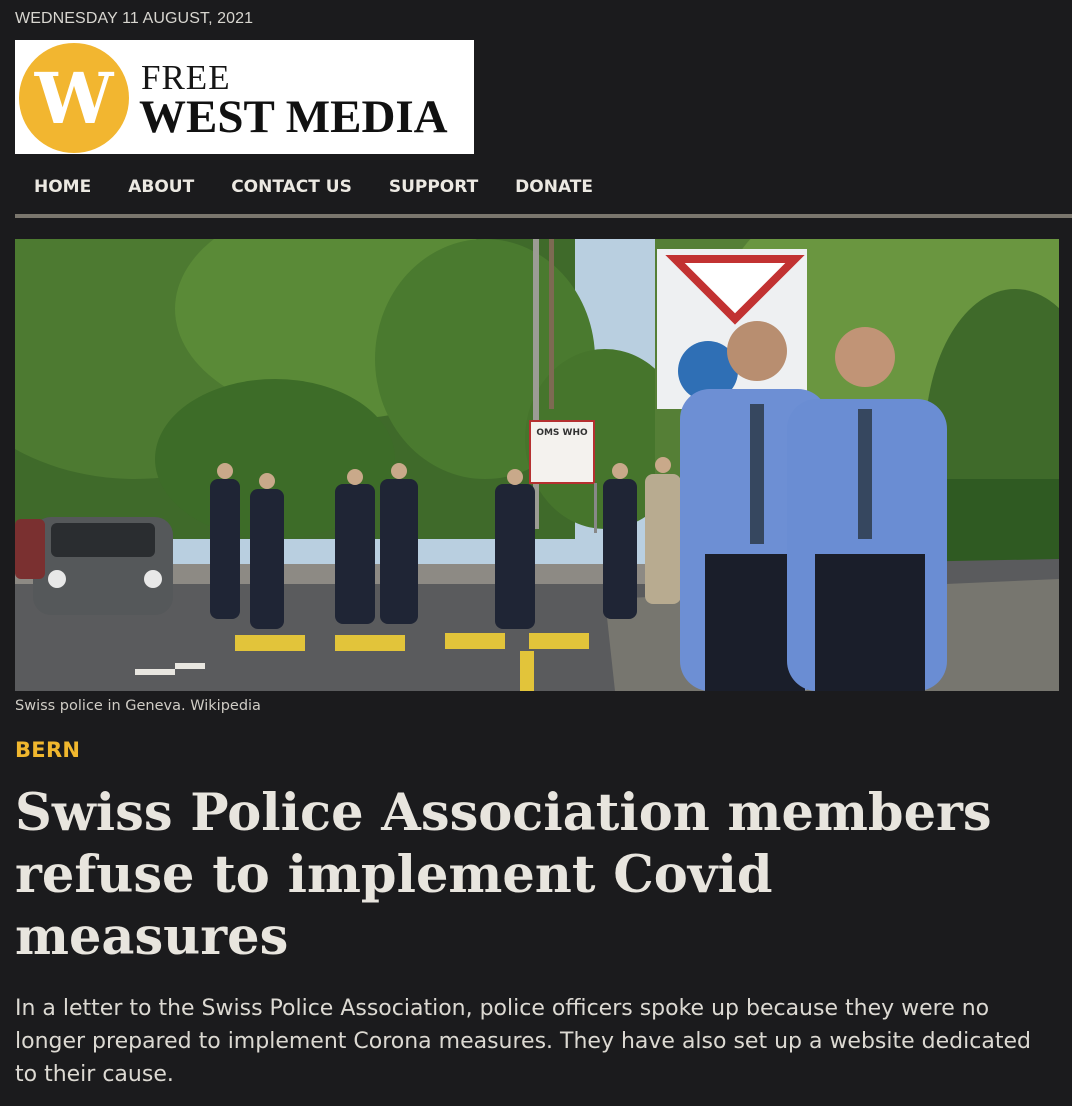  I want to click on nav-item-donate: DONATE, so click(553, 181).